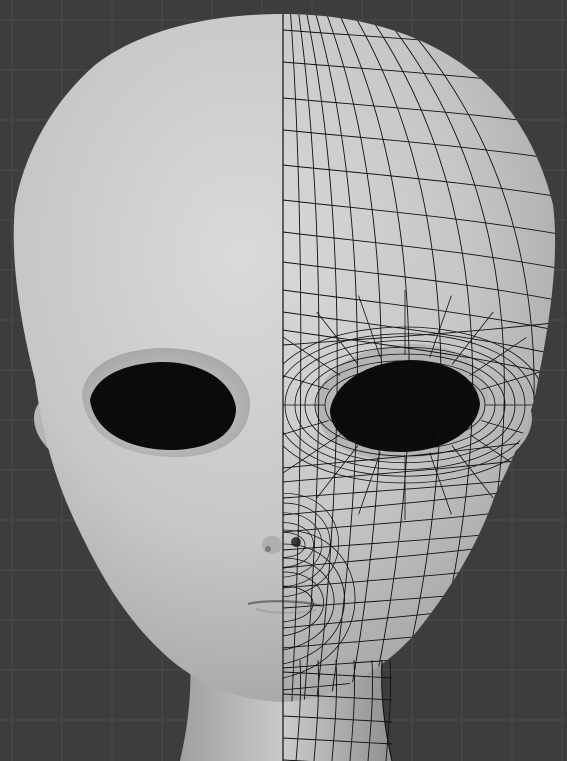 Image resolution: width=567 pixels, height=761 pixels. Describe the element at coordinates (268, 549) in the screenshot. I see `left-nostril` at that location.